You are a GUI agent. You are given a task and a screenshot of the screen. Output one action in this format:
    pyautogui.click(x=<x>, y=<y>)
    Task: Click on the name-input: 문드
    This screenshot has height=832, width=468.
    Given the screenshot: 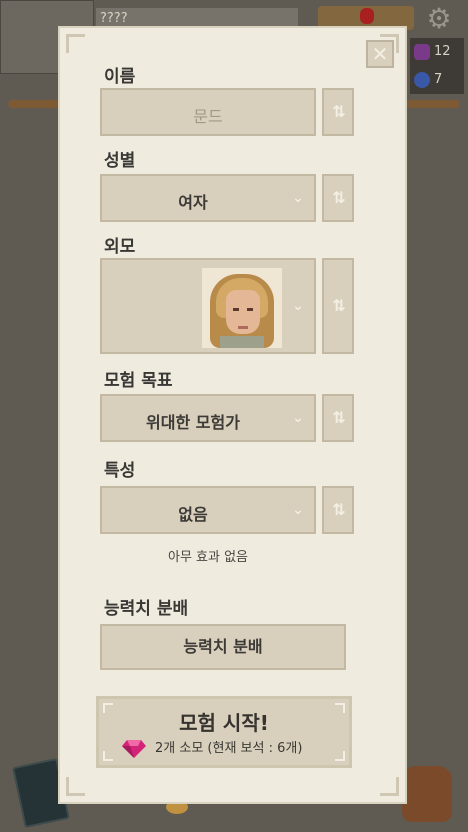 What is the action you would take?
    pyautogui.click(x=208, y=112)
    